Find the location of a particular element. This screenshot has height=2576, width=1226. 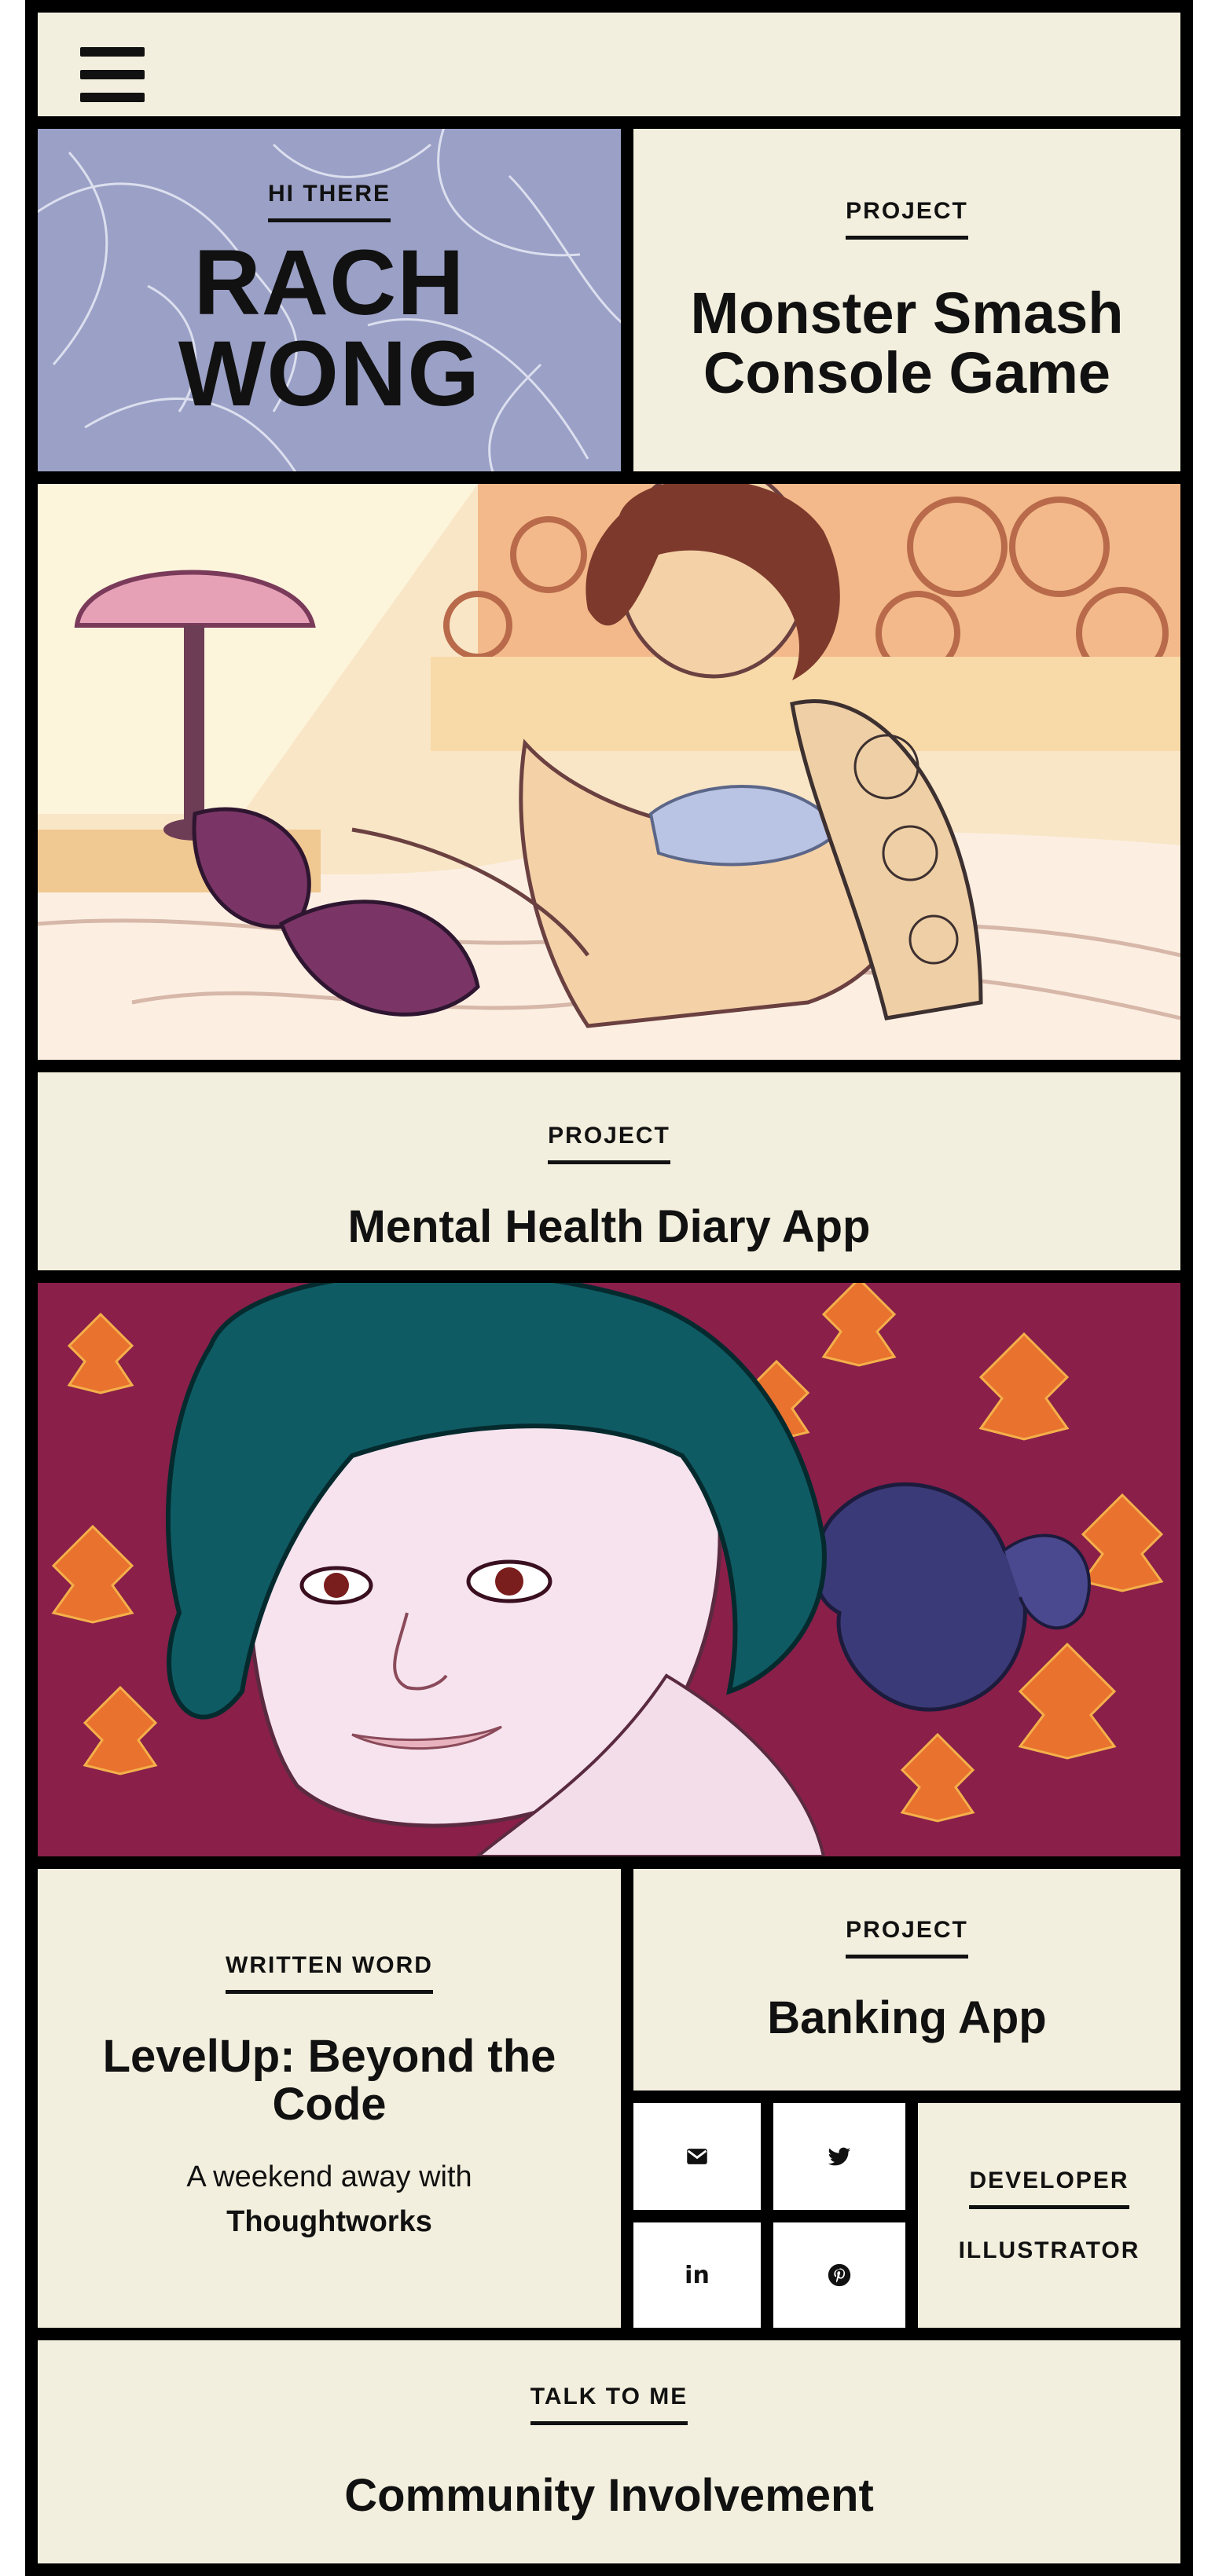

project-title: Monster Smash Console Game is located at coordinates (907, 342).